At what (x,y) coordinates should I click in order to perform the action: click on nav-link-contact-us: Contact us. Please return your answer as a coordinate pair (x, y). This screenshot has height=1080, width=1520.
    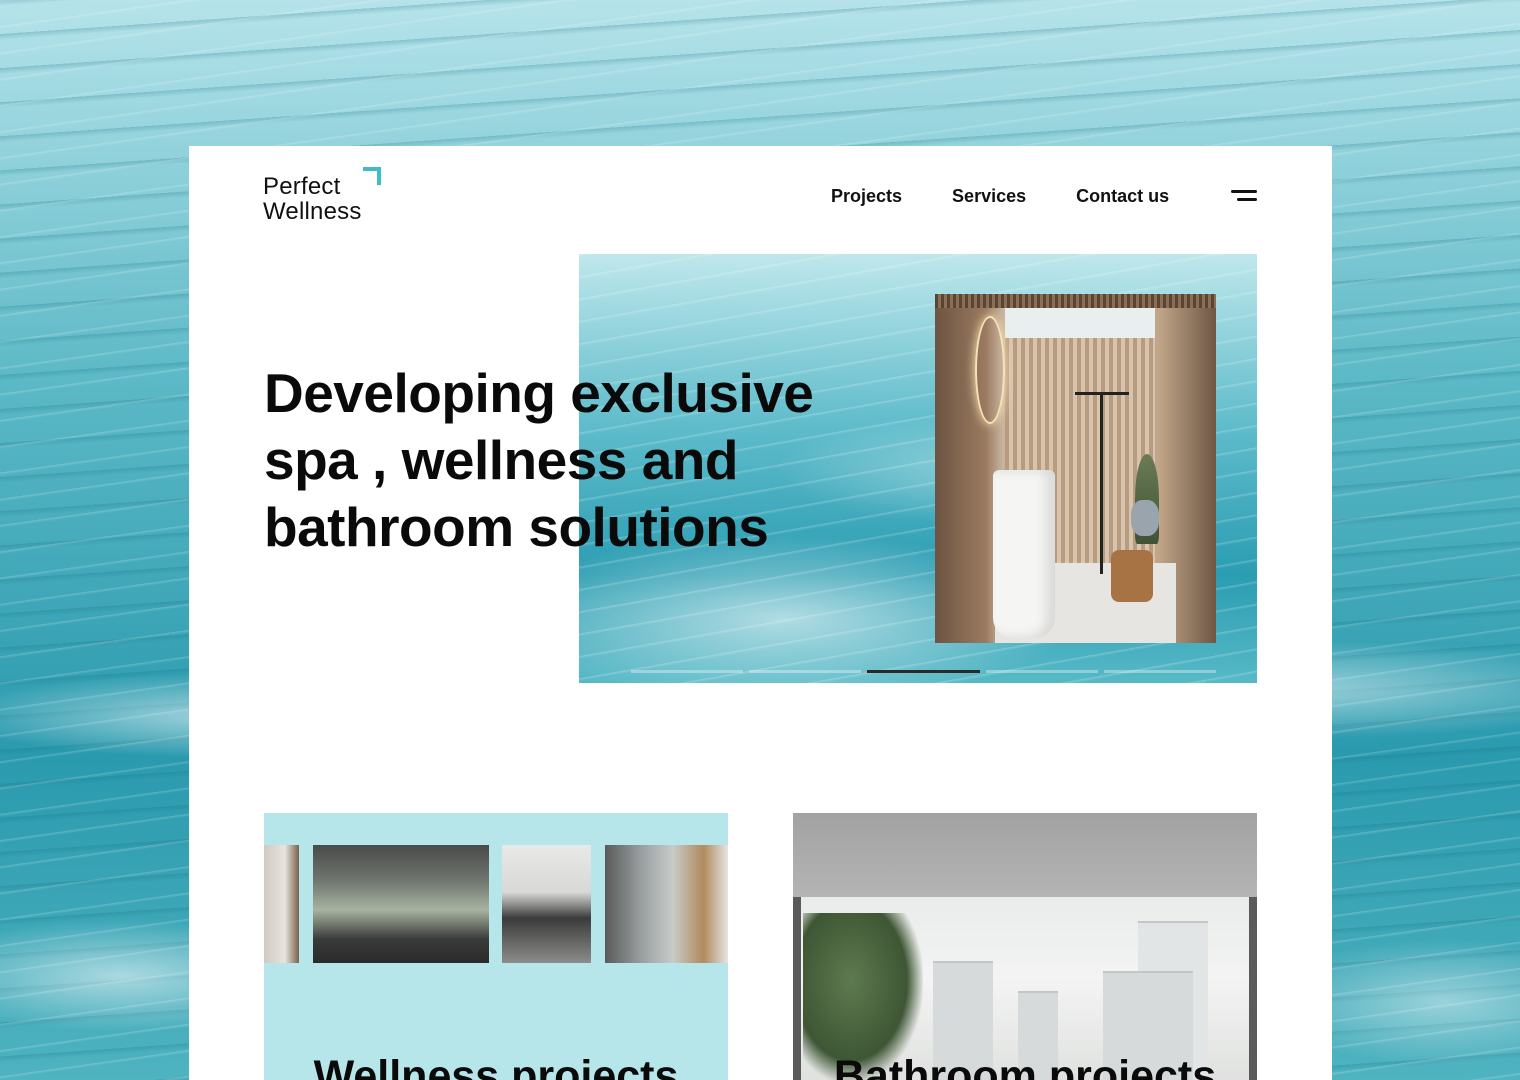
    Looking at the image, I should click on (1122, 196).